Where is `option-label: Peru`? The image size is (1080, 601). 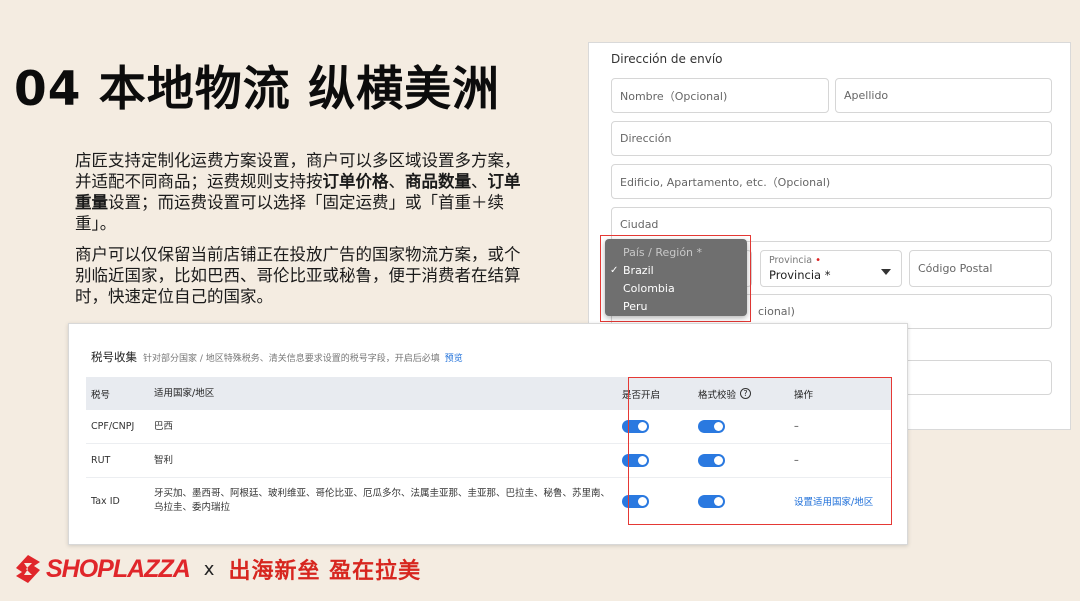
option-label: Peru is located at coordinates (635, 306).